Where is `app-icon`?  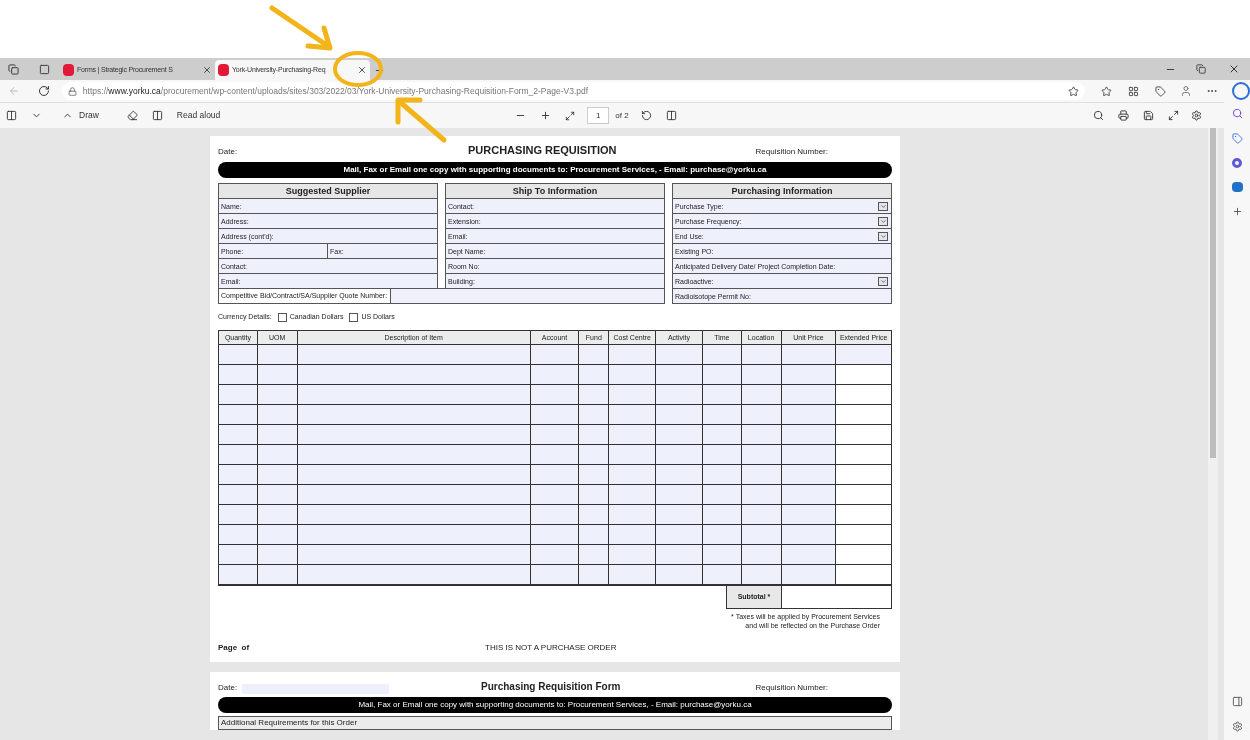 app-icon is located at coordinates (1237, 163).